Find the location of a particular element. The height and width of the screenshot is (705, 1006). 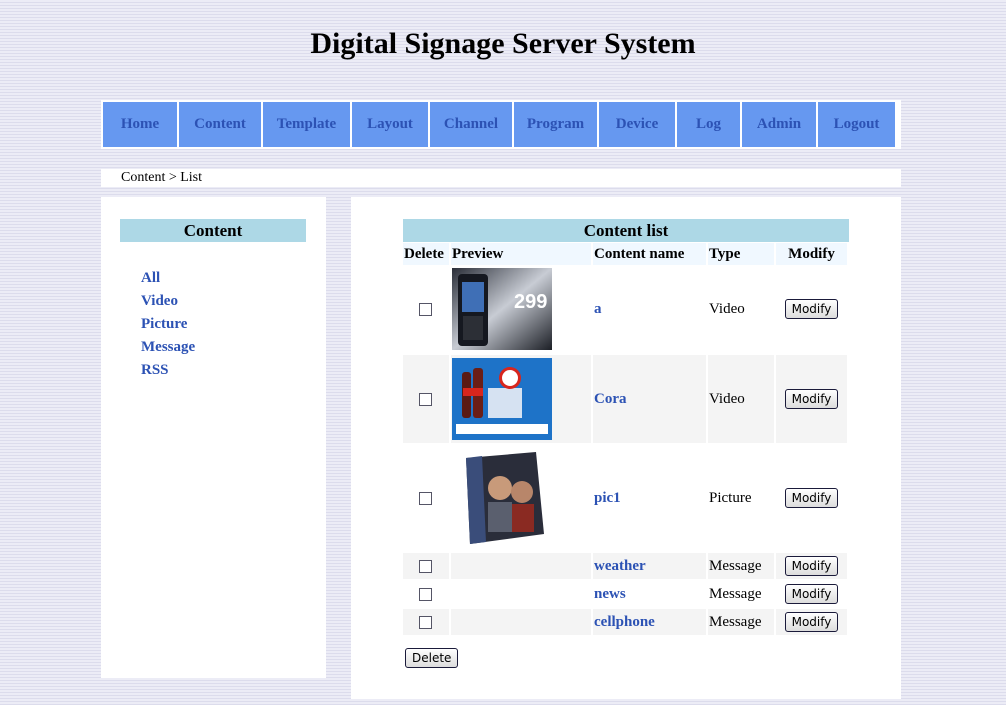

nav-template: Template is located at coordinates (306, 124).